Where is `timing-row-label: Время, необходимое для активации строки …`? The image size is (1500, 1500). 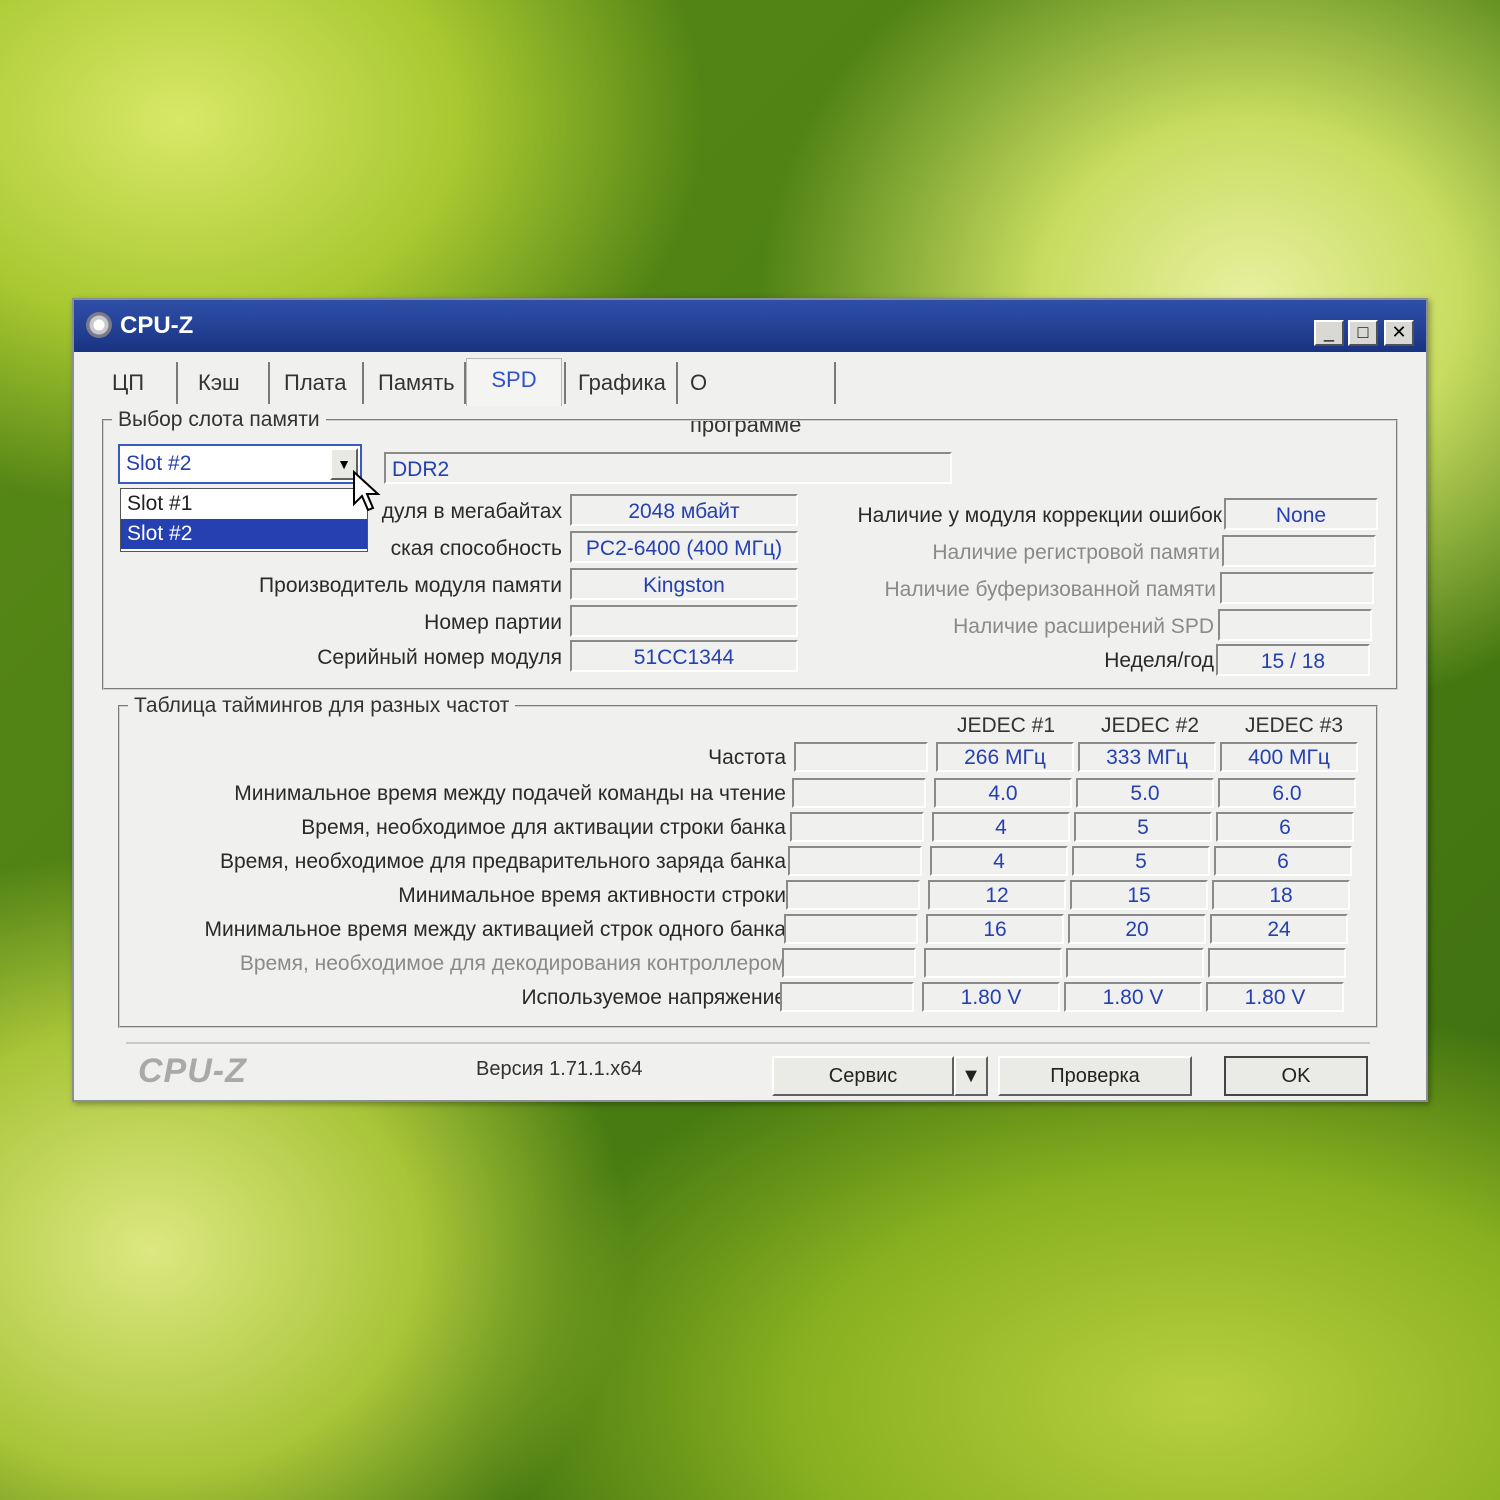 timing-row-label: Время, необходимое для активации строки … is located at coordinates (543, 827).